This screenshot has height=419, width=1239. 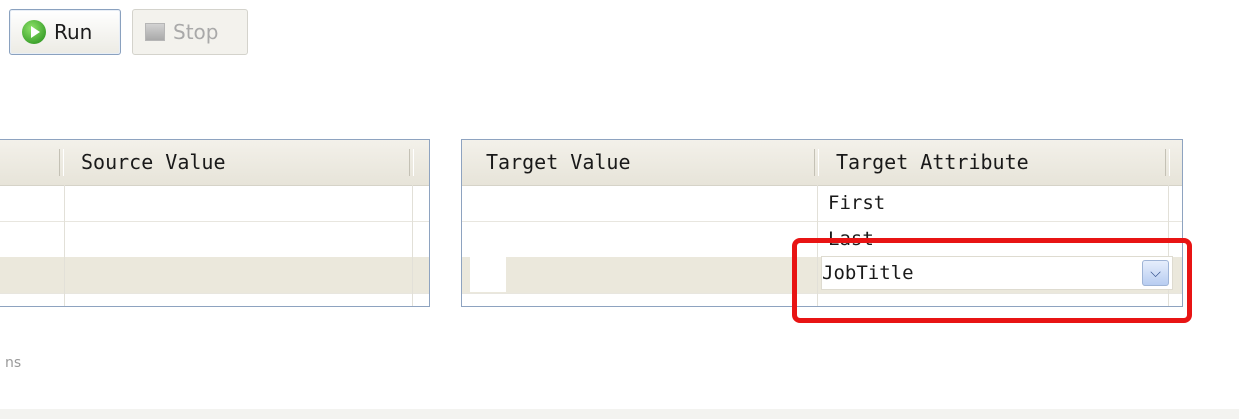 I want to click on cropped-label: ns, so click(x=13, y=363).